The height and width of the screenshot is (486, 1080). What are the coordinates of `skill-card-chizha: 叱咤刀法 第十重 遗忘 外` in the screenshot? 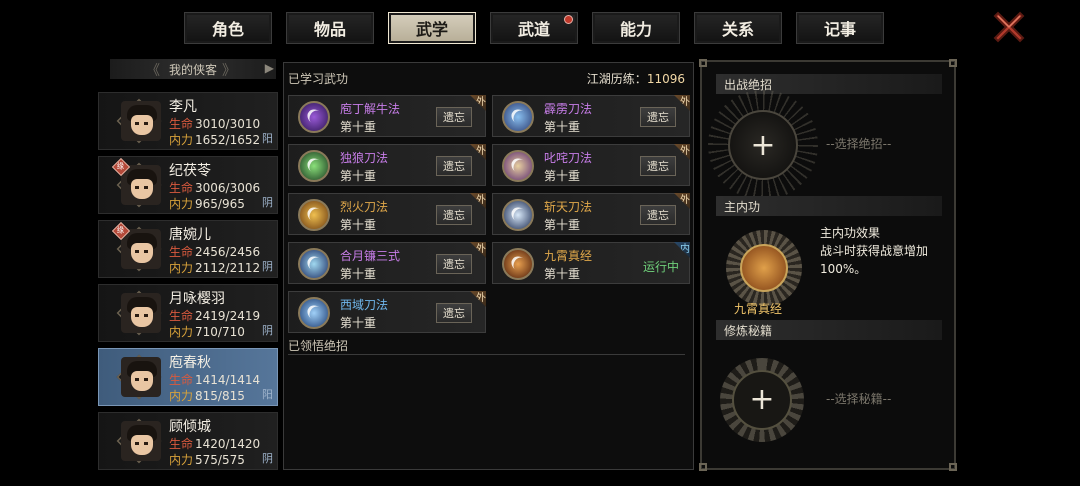 It's located at (591, 165).